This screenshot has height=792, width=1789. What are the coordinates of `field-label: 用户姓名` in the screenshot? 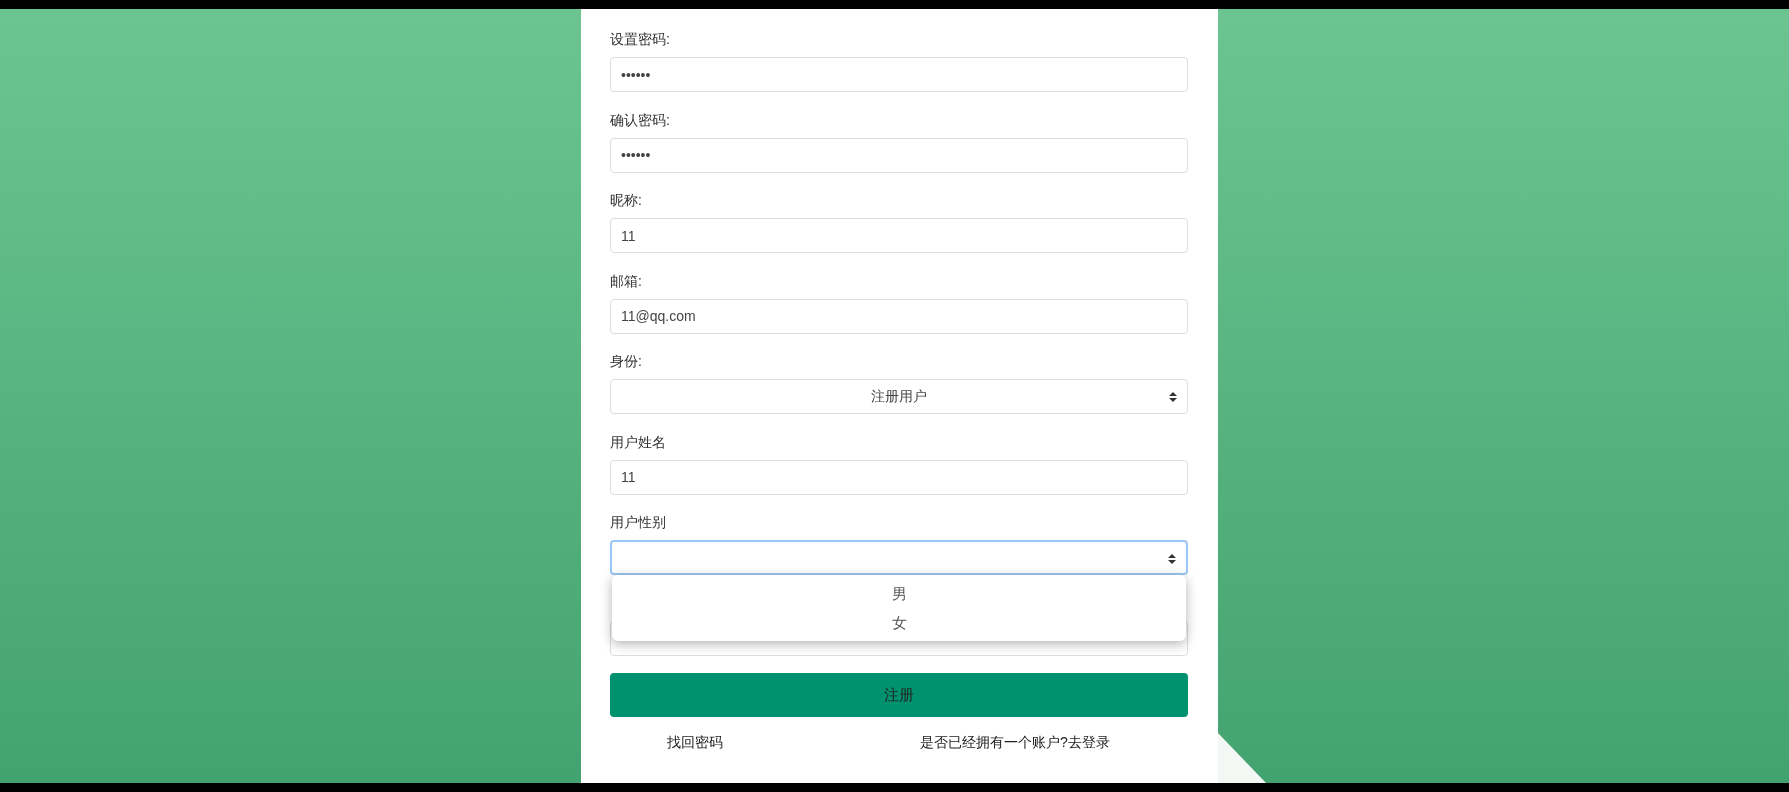 It's located at (638, 442).